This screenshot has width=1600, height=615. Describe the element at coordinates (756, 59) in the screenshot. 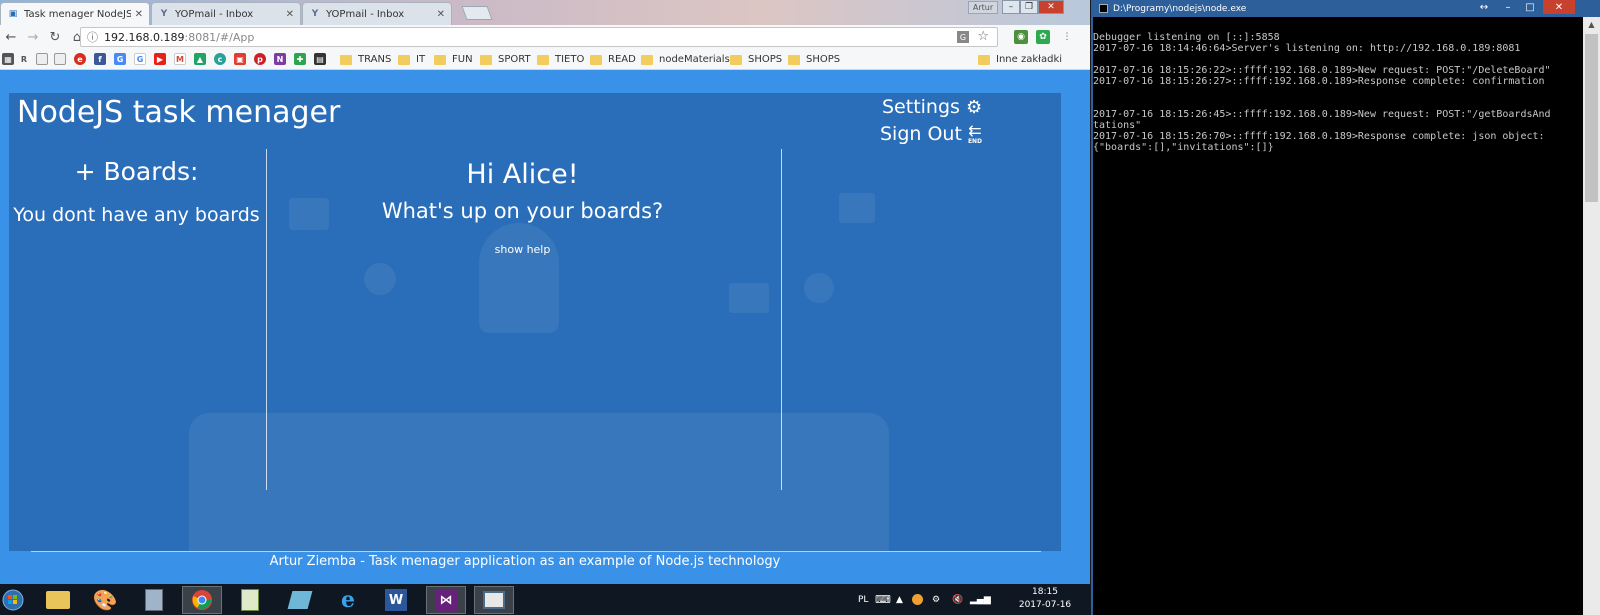

I see `bookmark-folder-shops-1: SHOPS` at that location.